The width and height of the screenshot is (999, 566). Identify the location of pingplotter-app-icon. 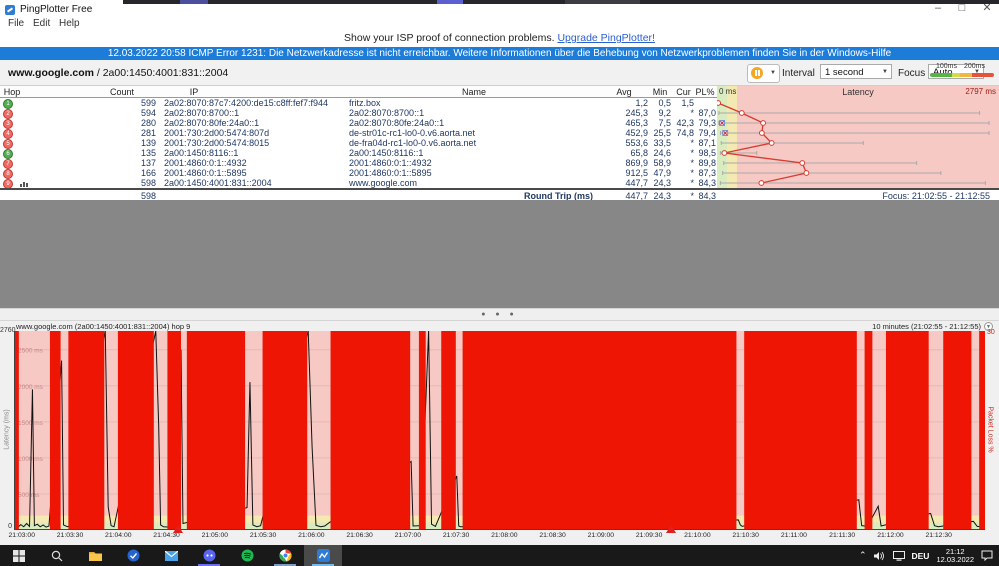
(10, 10).